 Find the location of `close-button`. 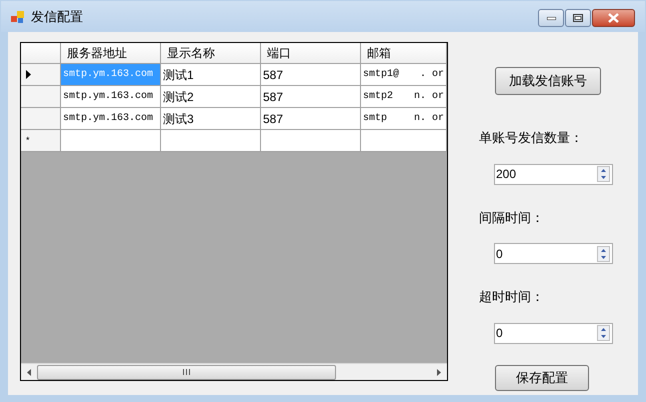

close-button is located at coordinates (613, 18).